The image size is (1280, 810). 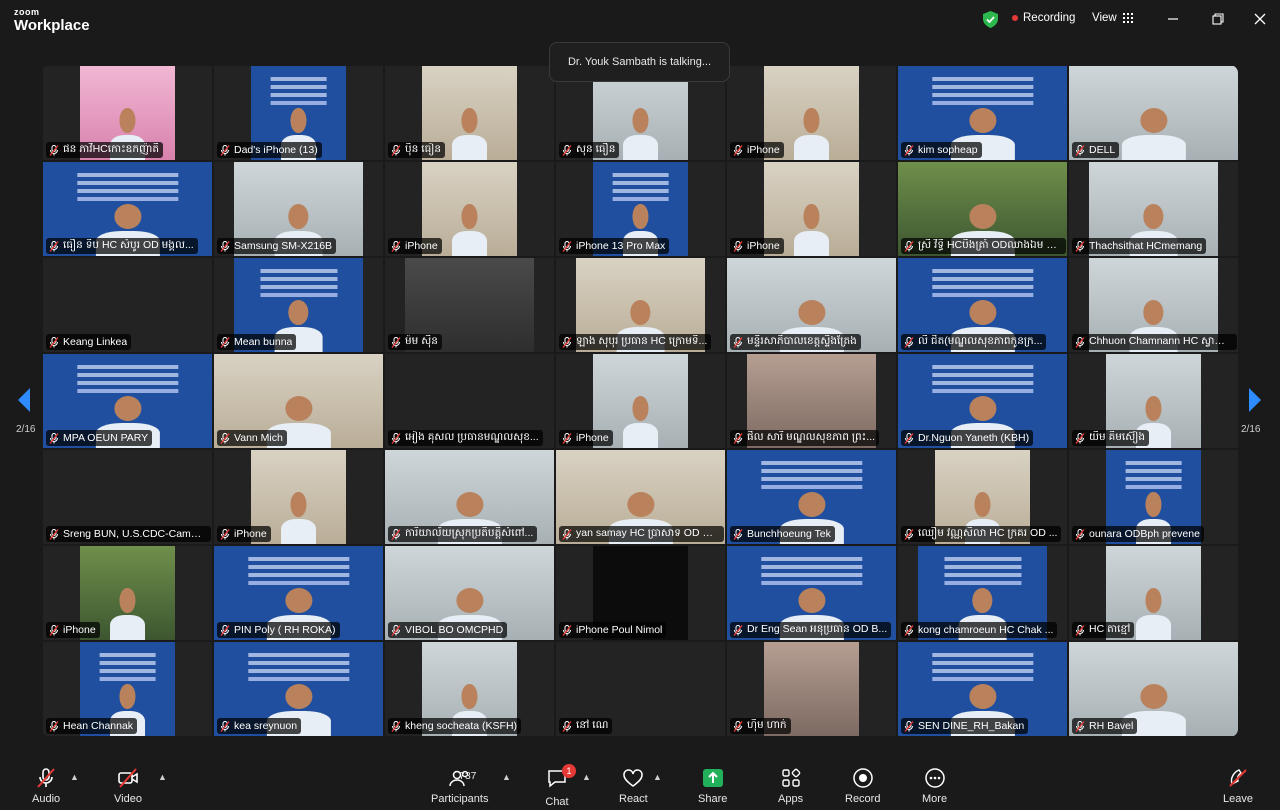 What do you see at coordinates (298, 689) in the screenshot?
I see `participant-tile: kea sreynuon` at bounding box center [298, 689].